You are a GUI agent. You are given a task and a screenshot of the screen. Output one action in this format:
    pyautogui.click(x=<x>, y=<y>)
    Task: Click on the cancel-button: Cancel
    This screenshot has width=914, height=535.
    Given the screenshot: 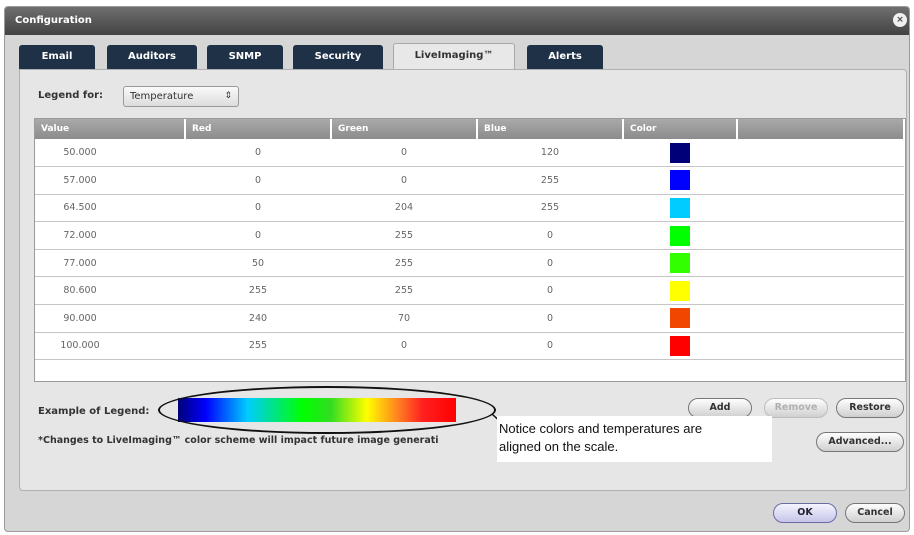 What is the action you would take?
    pyautogui.click(x=875, y=513)
    